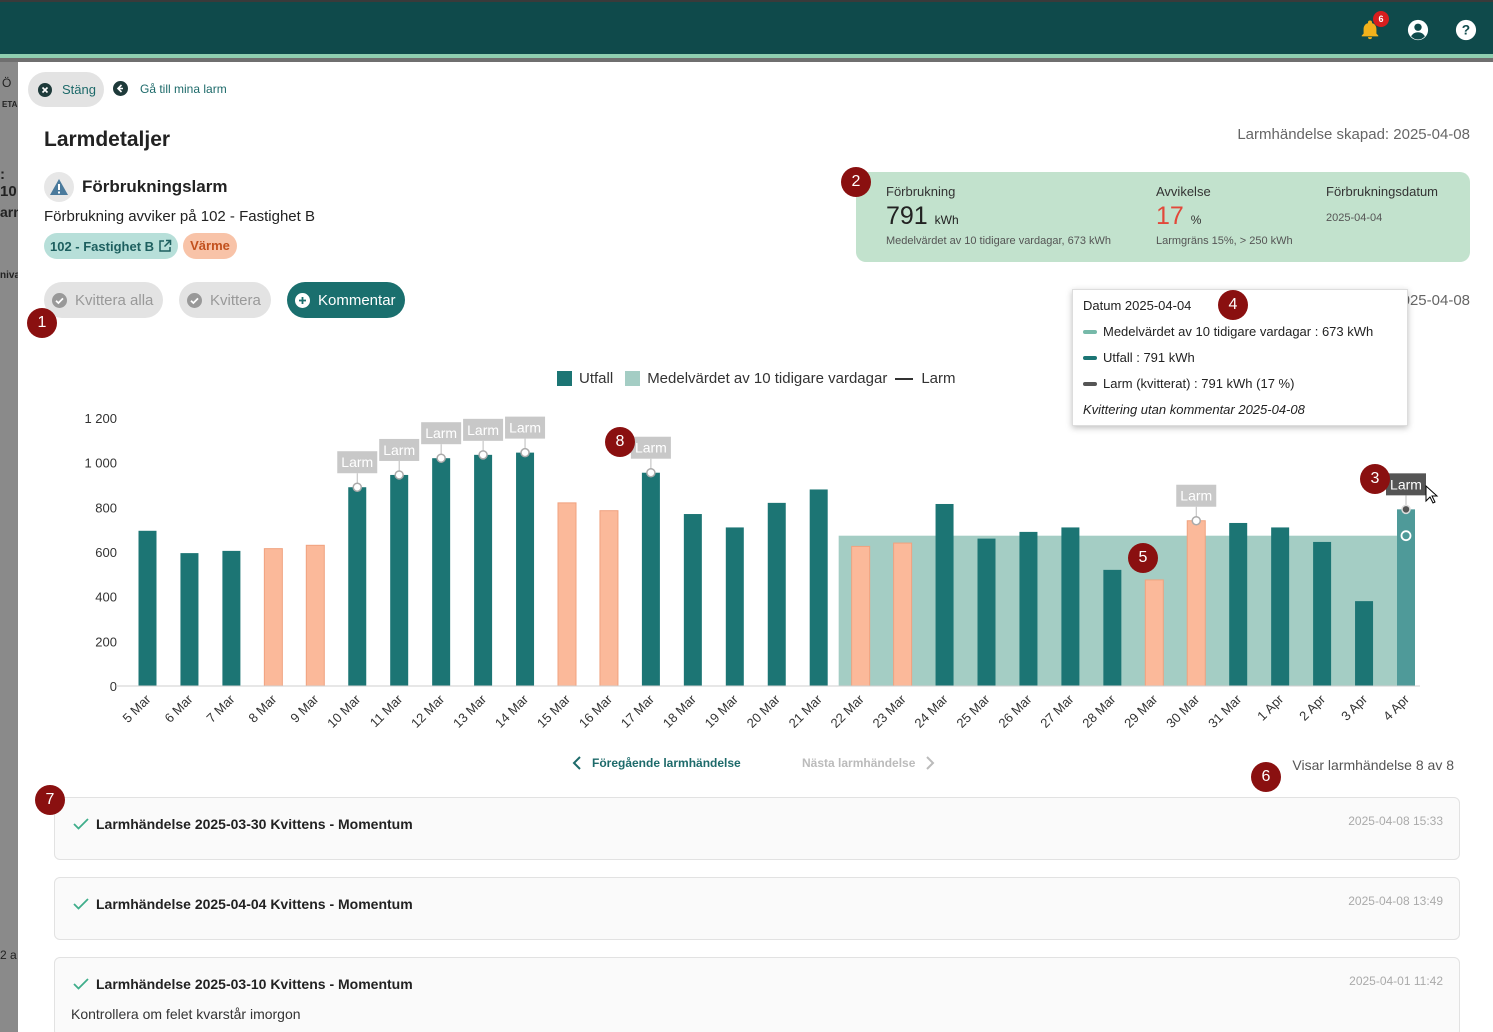 This screenshot has width=1493, height=1032. I want to click on deviation-number: 17, so click(1170, 216).